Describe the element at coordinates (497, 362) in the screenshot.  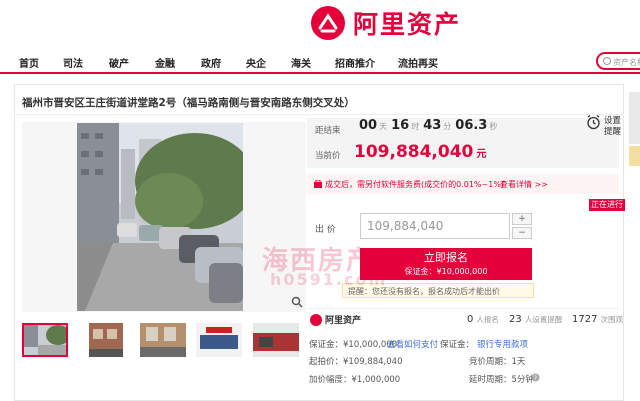
I see `auction-cycle: 竞价周期：1天` at that location.